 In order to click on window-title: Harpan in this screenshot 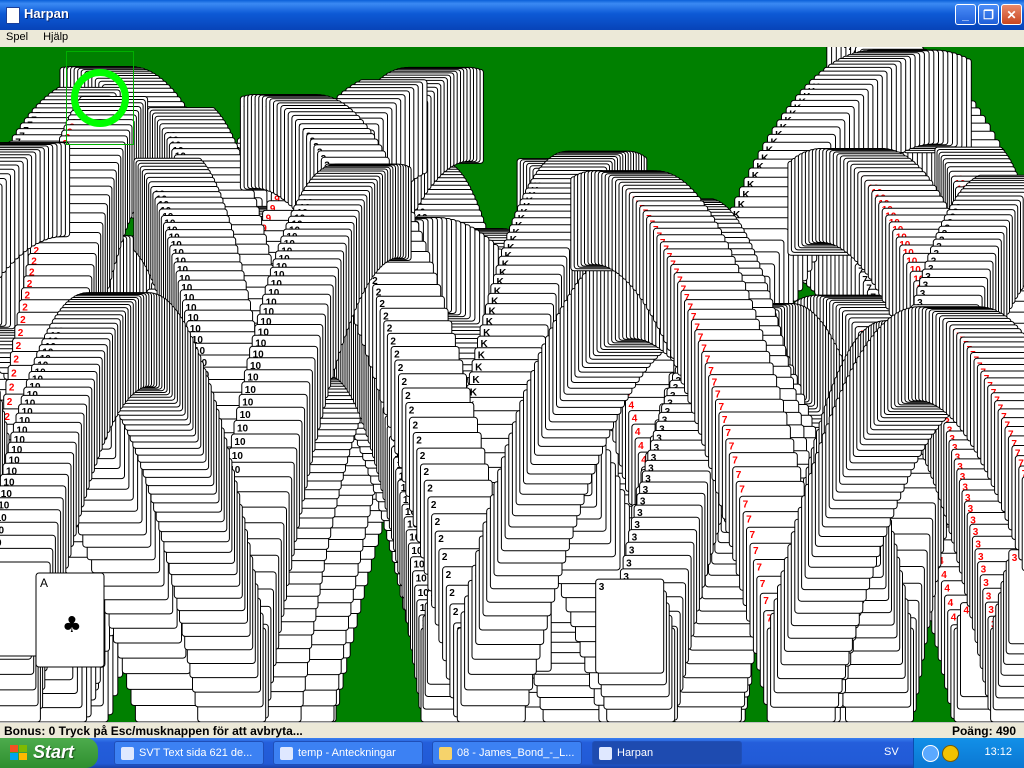, I will do `click(46, 13)`.